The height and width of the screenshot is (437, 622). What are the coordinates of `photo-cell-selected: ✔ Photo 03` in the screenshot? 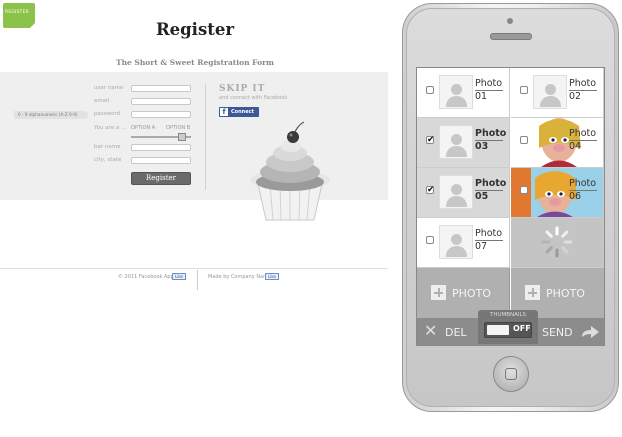 It's located at (463, 143).